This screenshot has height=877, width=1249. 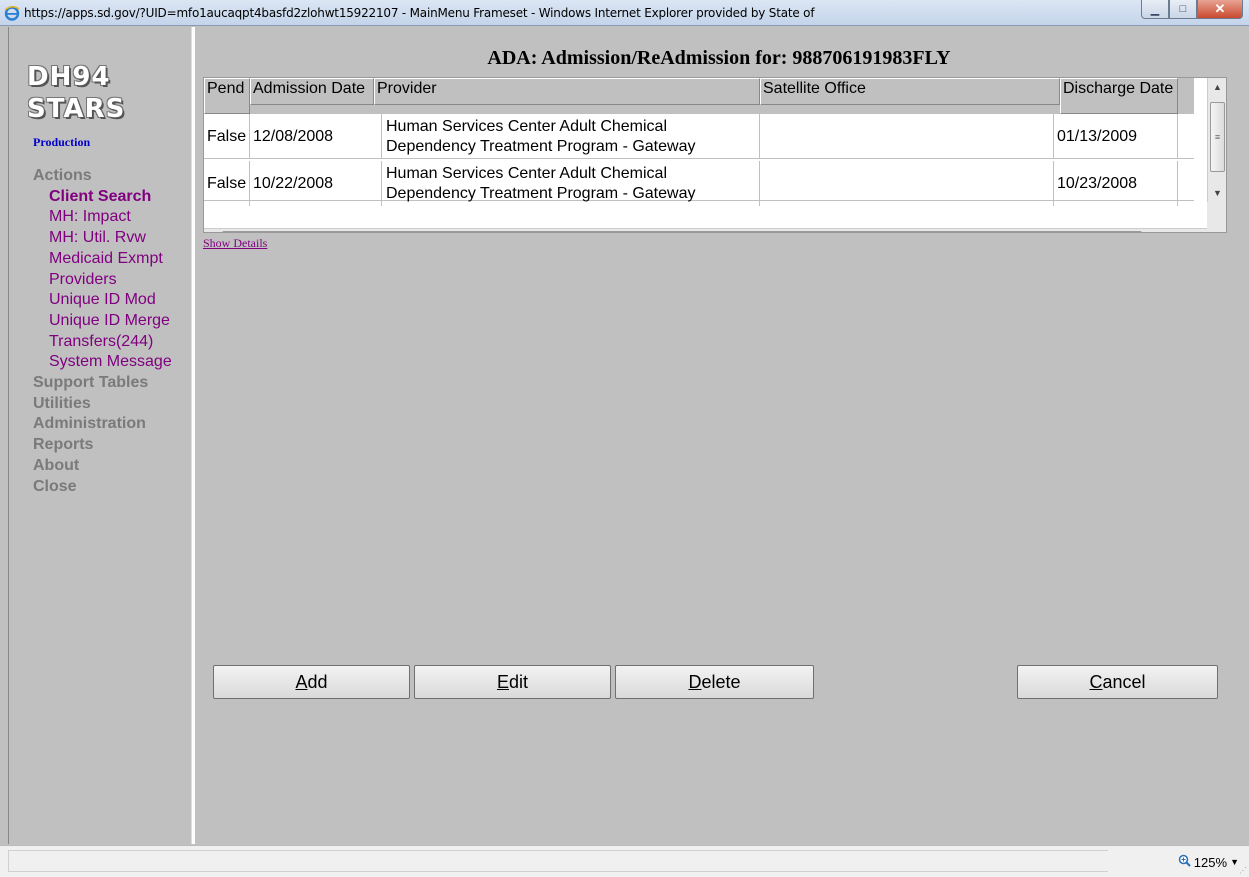 I want to click on grid-horizontal-scrollbar: ◀ III ▶, so click(x=706, y=230).